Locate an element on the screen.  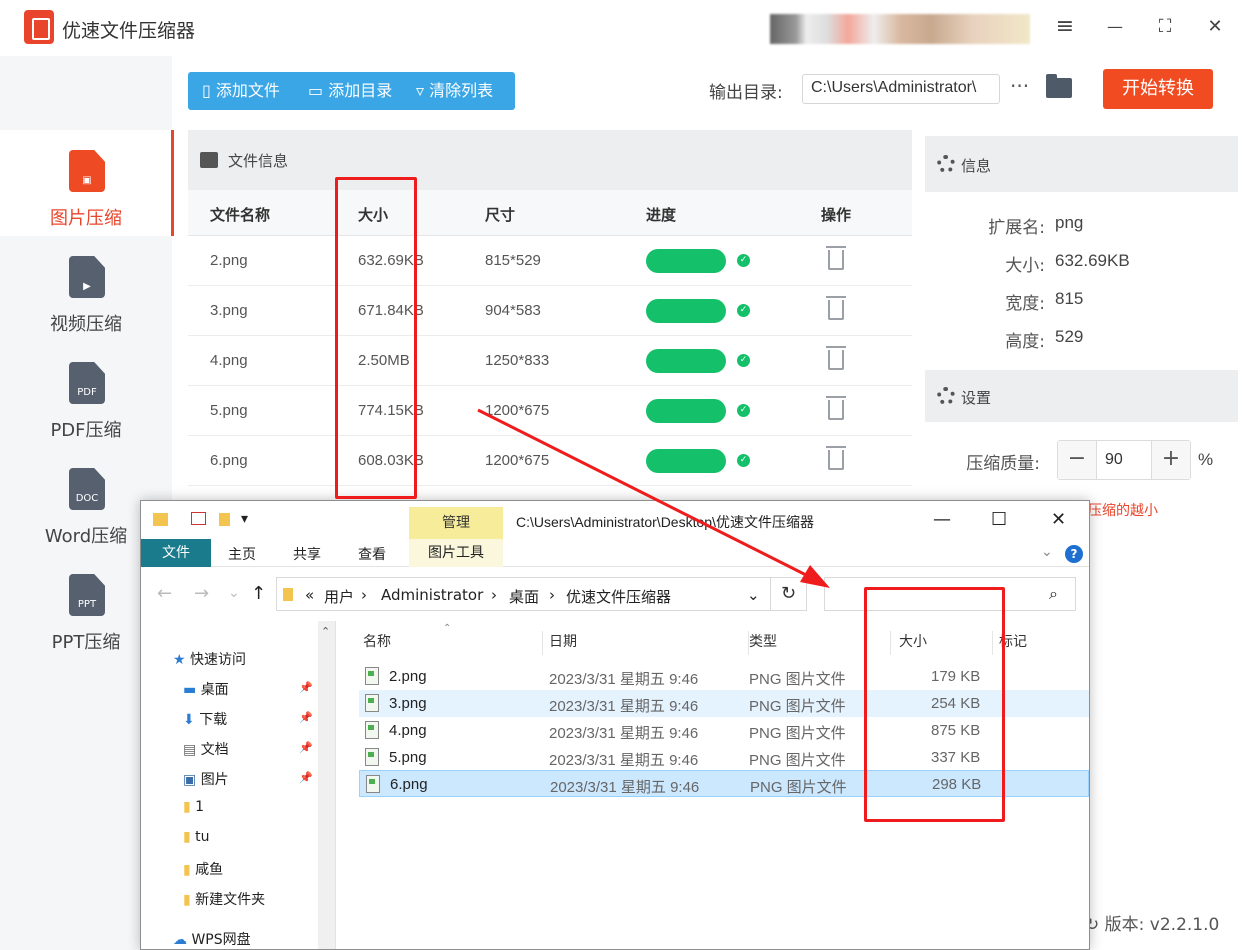
address-bar: « 用户 › Administrator › 桌面 › 优速文件压缩器 ⌄ is located at coordinates (523, 594).